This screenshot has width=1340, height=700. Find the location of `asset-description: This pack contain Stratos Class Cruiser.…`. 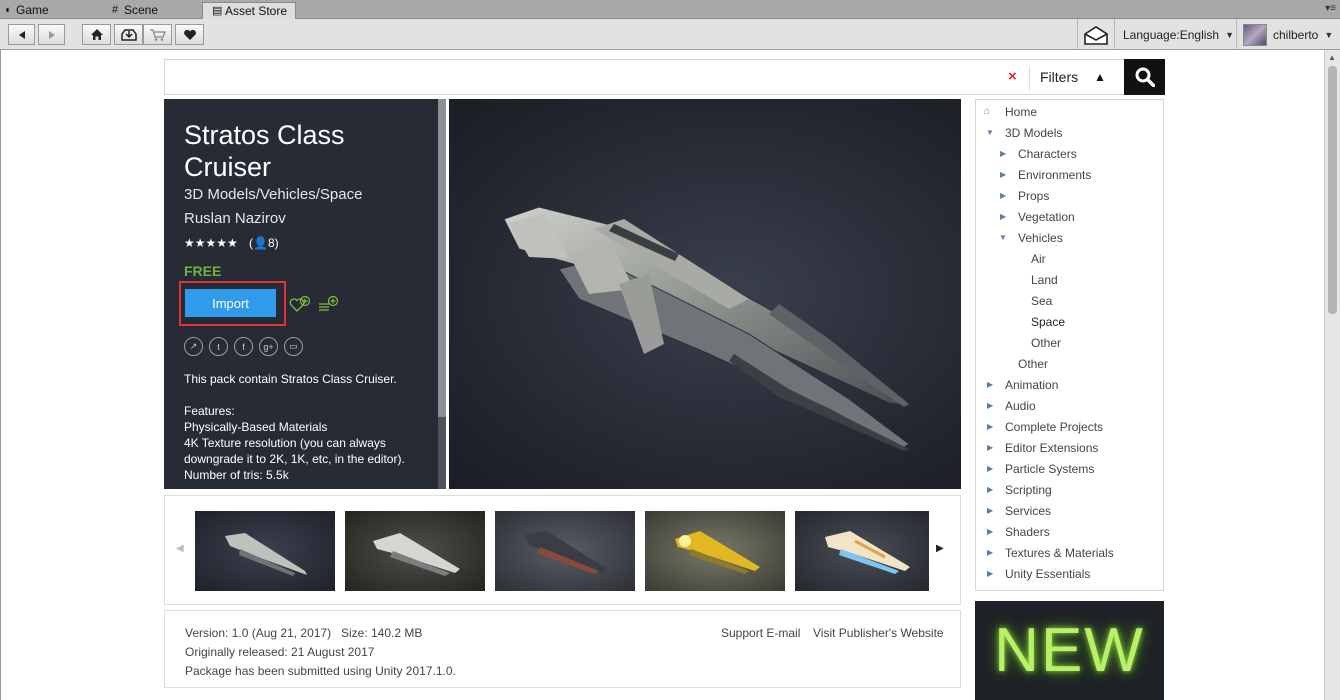

asset-description: This pack contain Stratos Class Cruiser.… is located at coordinates (304, 427).